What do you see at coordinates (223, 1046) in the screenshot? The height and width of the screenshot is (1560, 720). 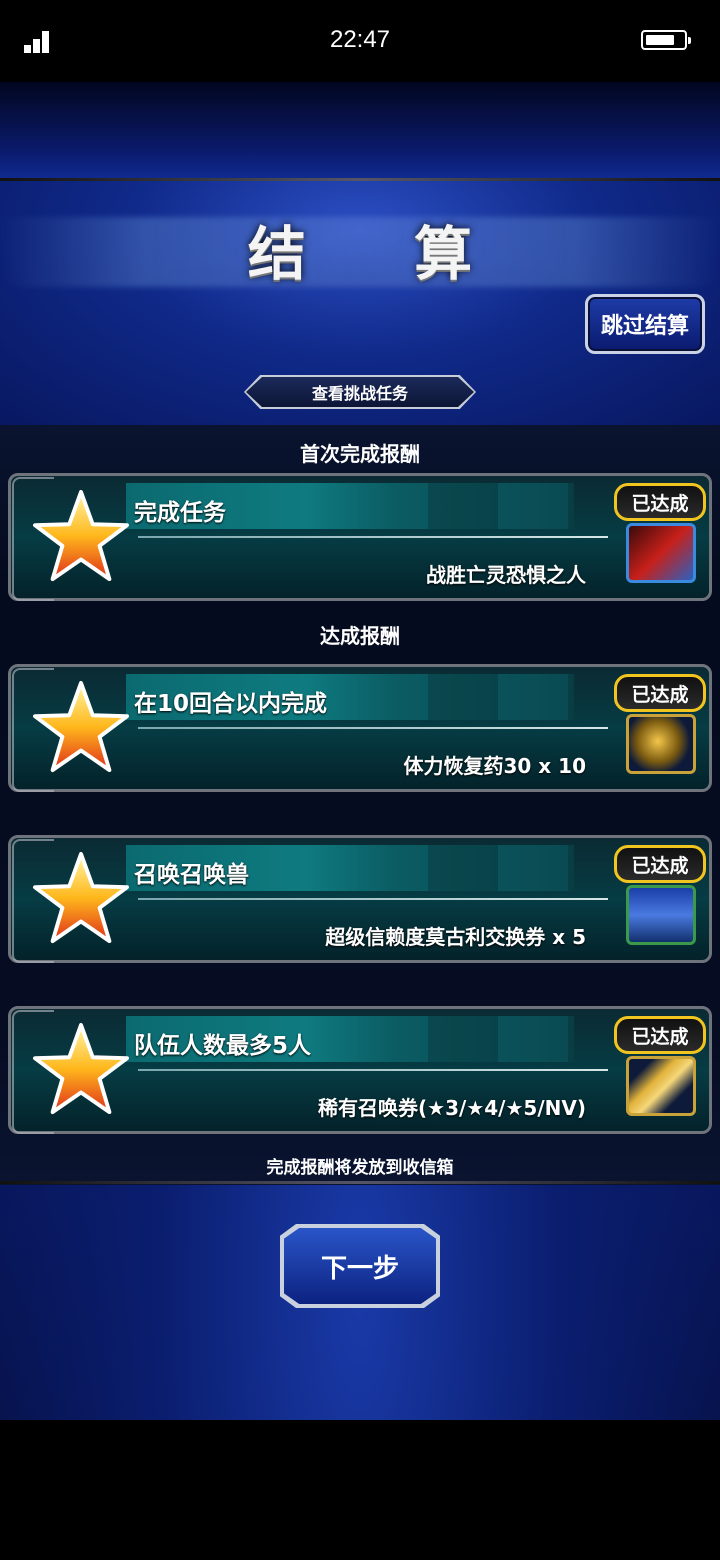 I see `task-name: 队伍人数最多5人` at bounding box center [223, 1046].